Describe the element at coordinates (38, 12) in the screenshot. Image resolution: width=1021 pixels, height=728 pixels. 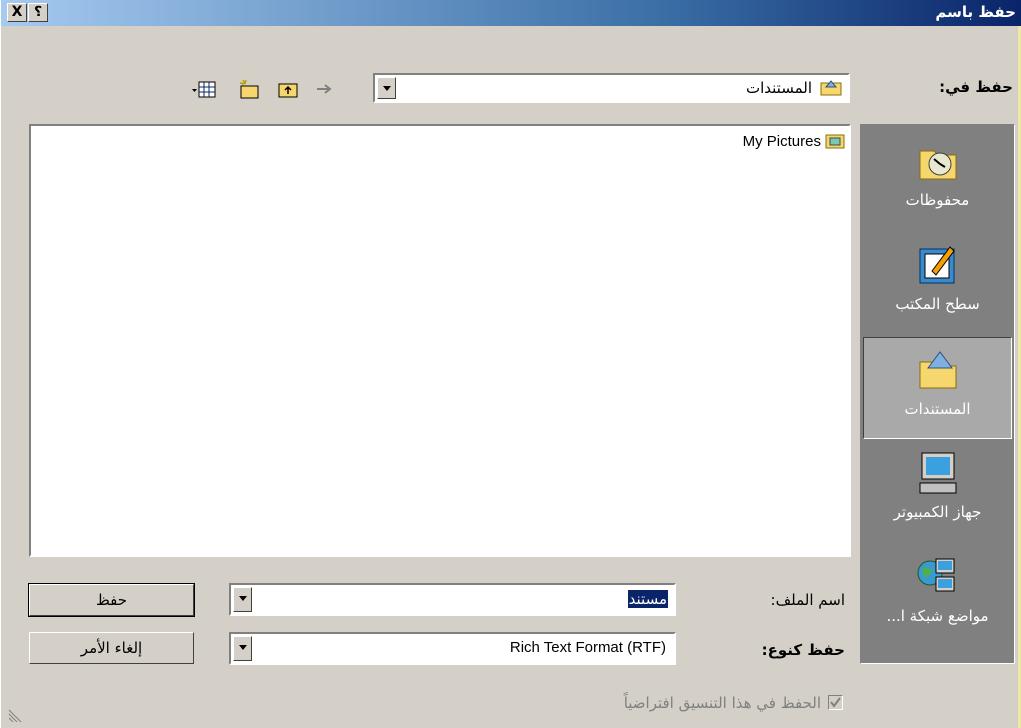
I see `help-button: ؟` at that location.